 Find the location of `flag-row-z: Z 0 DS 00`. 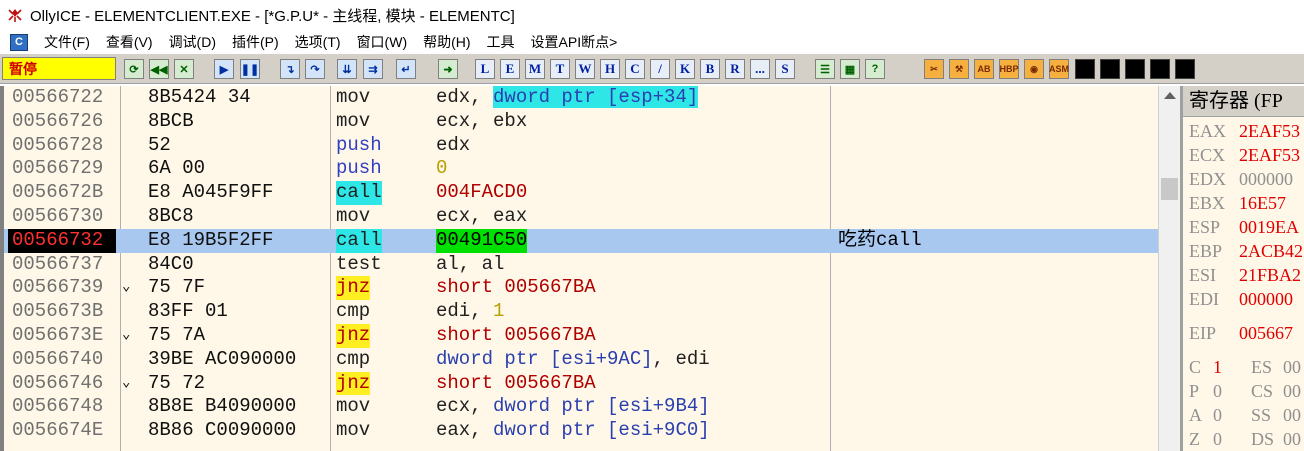

flag-row-z: Z 0 DS 00 is located at coordinates (1243, 439).